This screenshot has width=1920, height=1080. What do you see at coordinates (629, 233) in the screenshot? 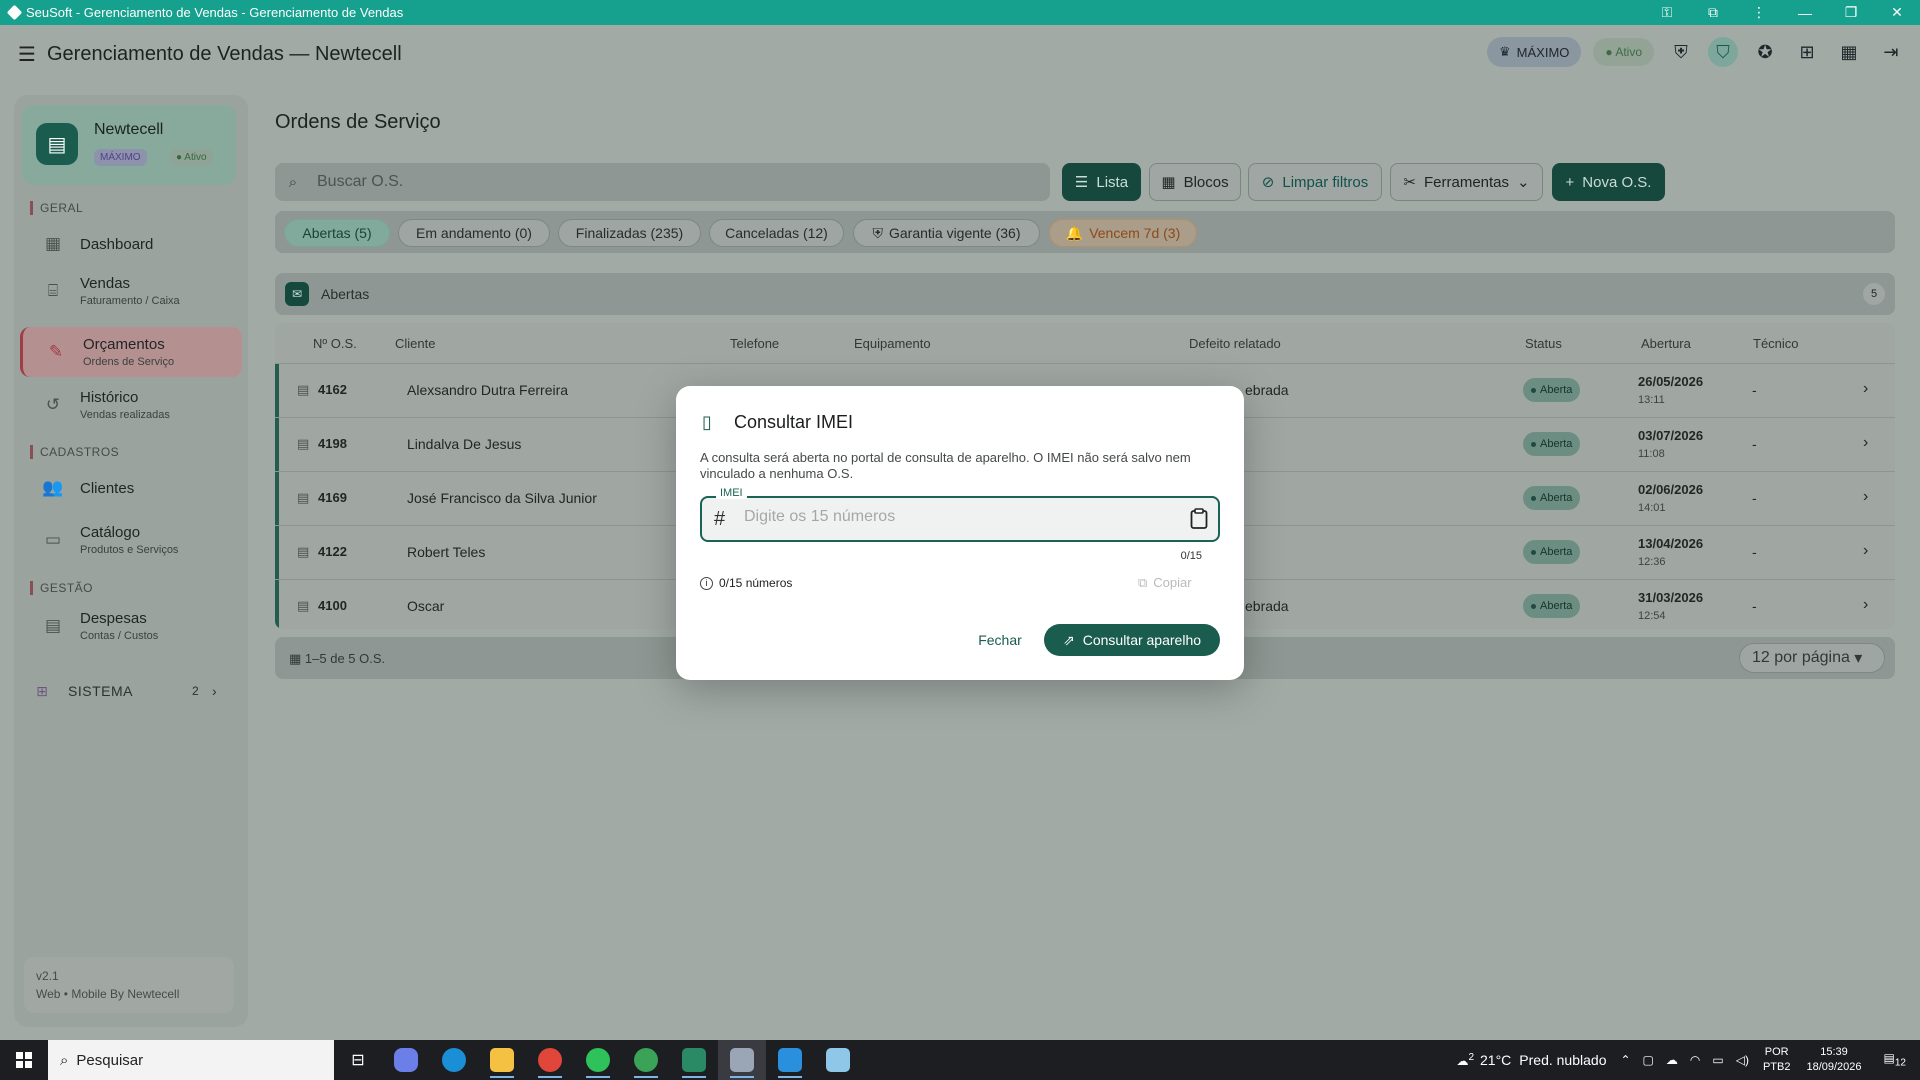
I see `filter-finalizadas: Finalizadas (235)` at bounding box center [629, 233].